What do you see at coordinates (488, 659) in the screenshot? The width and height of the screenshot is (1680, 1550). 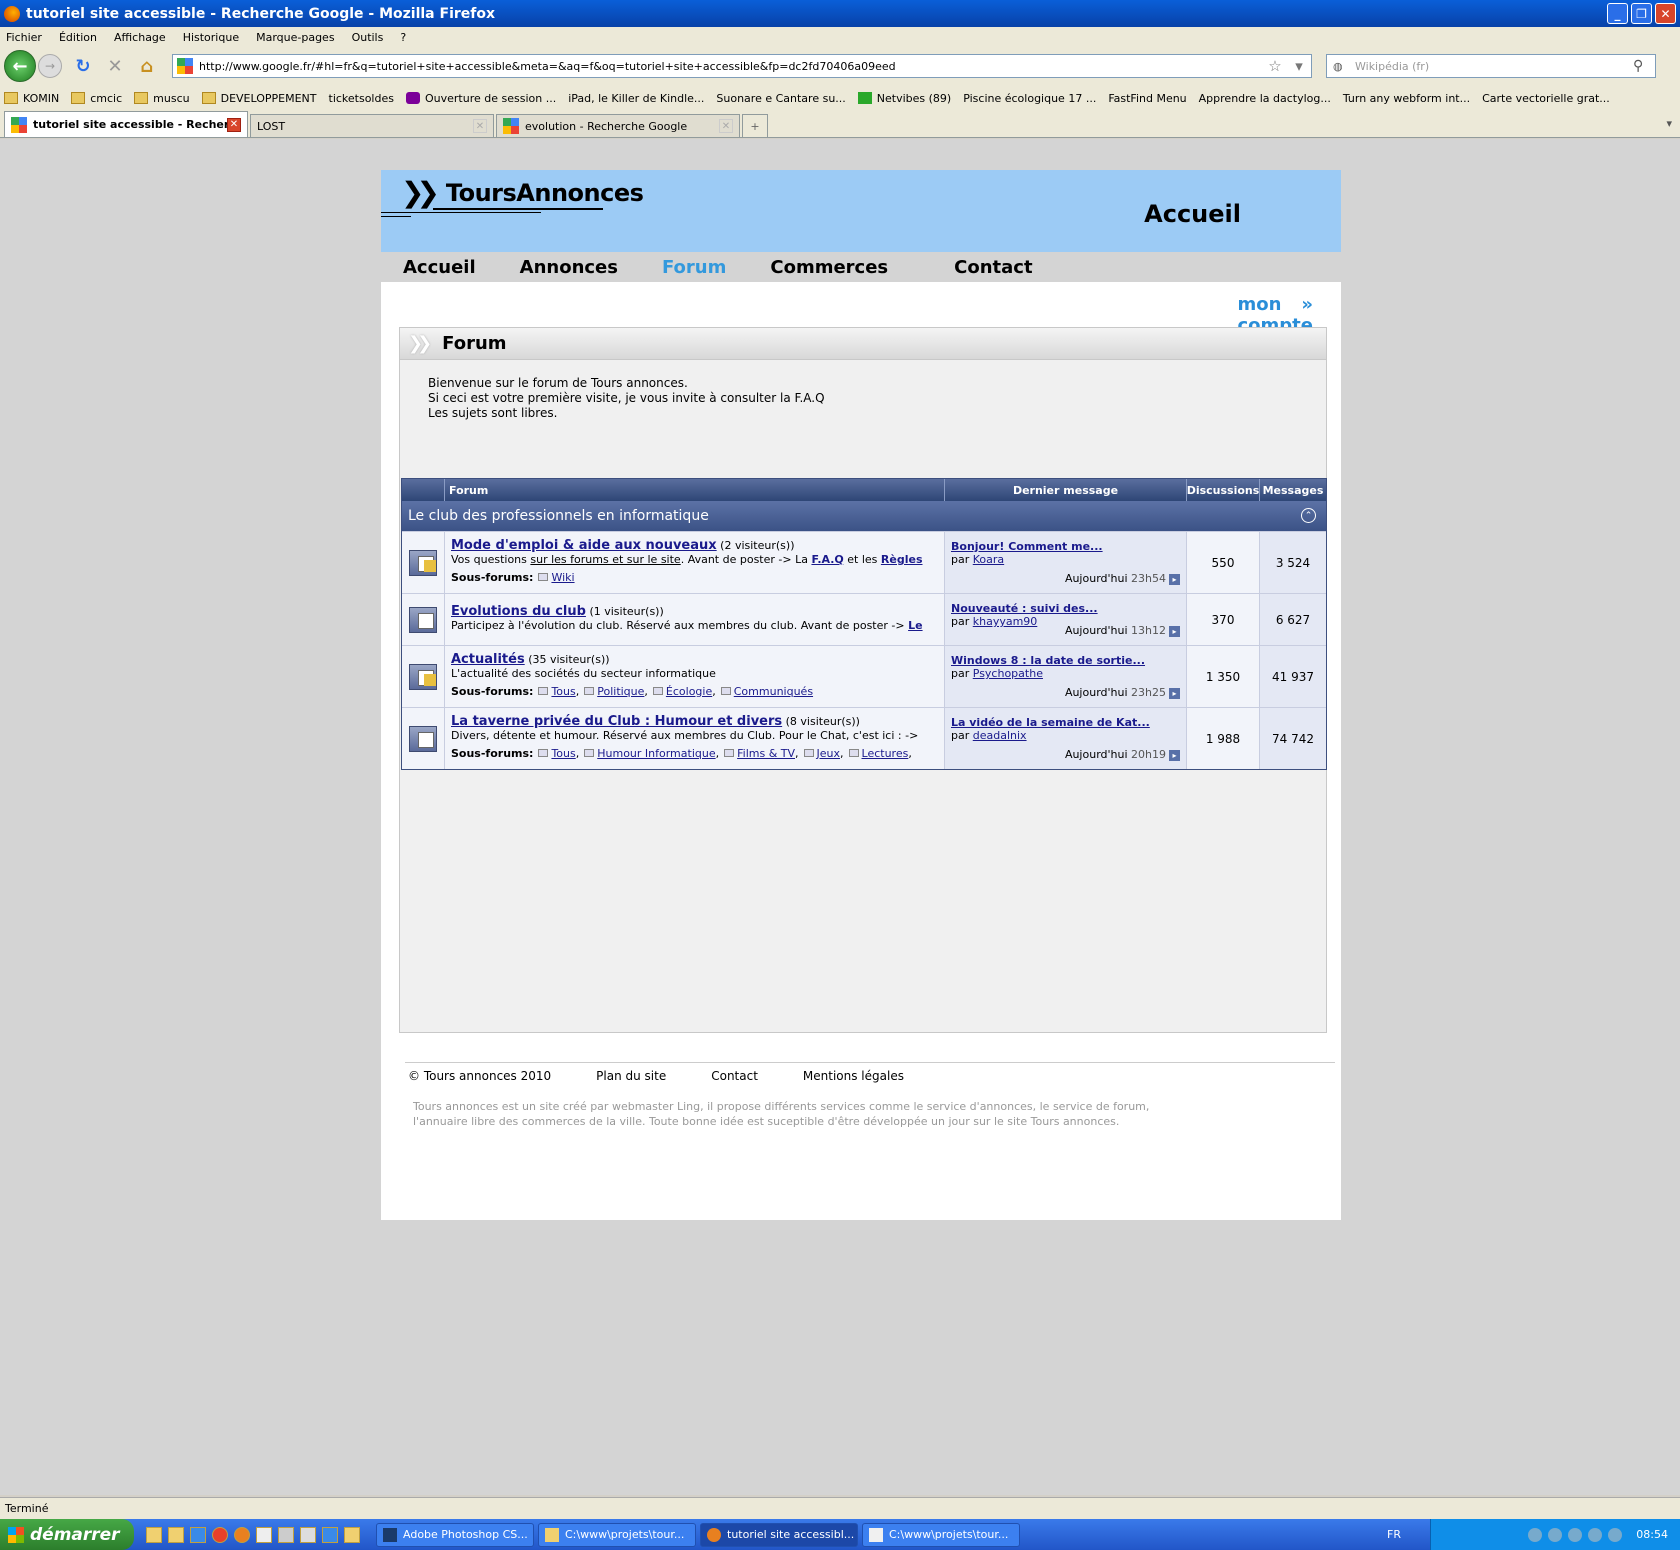 I see `forum-name-link: Actualités` at bounding box center [488, 659].